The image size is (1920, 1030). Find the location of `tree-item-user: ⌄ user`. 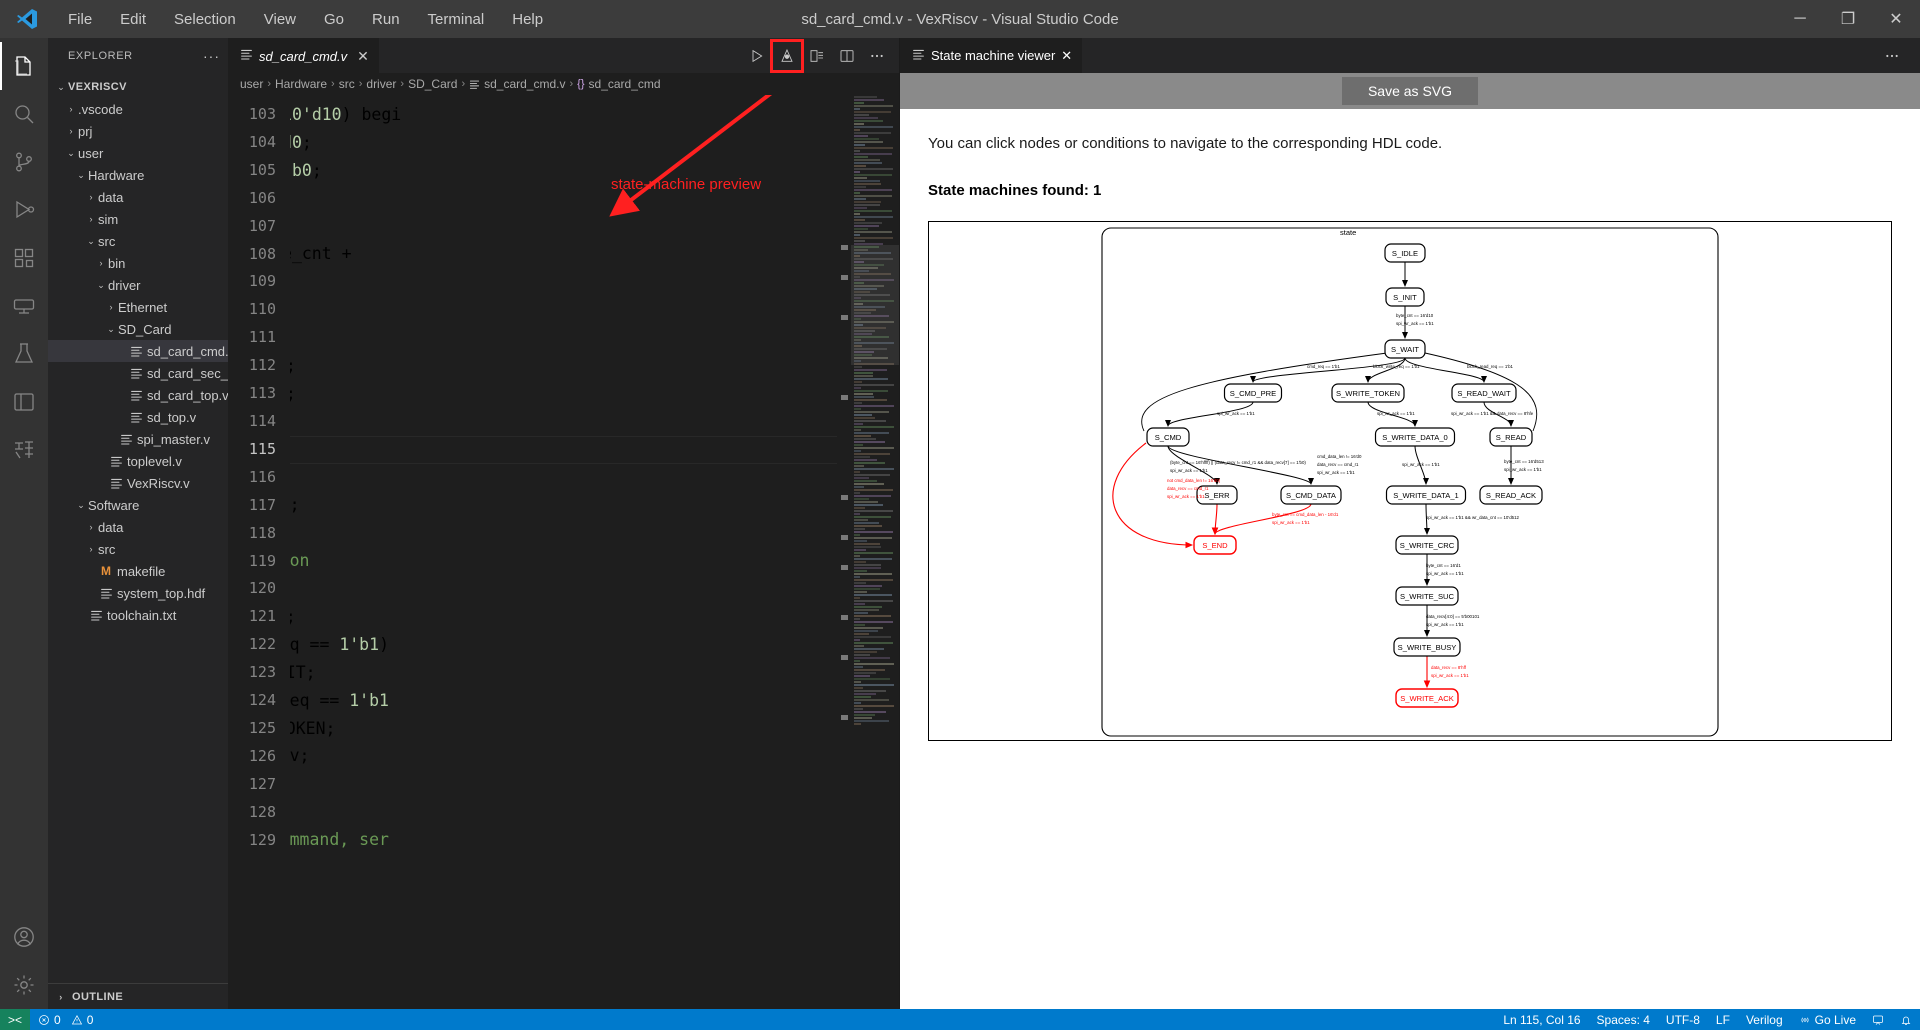

tree-item-user: ⌄ user is located at coordinates (138, 153).